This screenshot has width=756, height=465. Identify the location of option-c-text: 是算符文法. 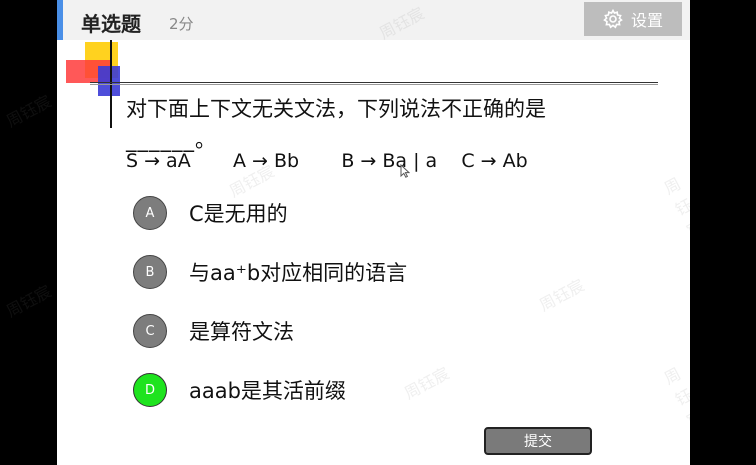
(241, 332).